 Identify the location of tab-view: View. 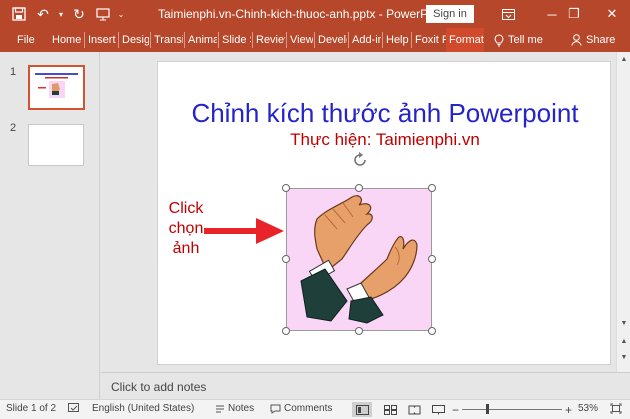
(300, 40).